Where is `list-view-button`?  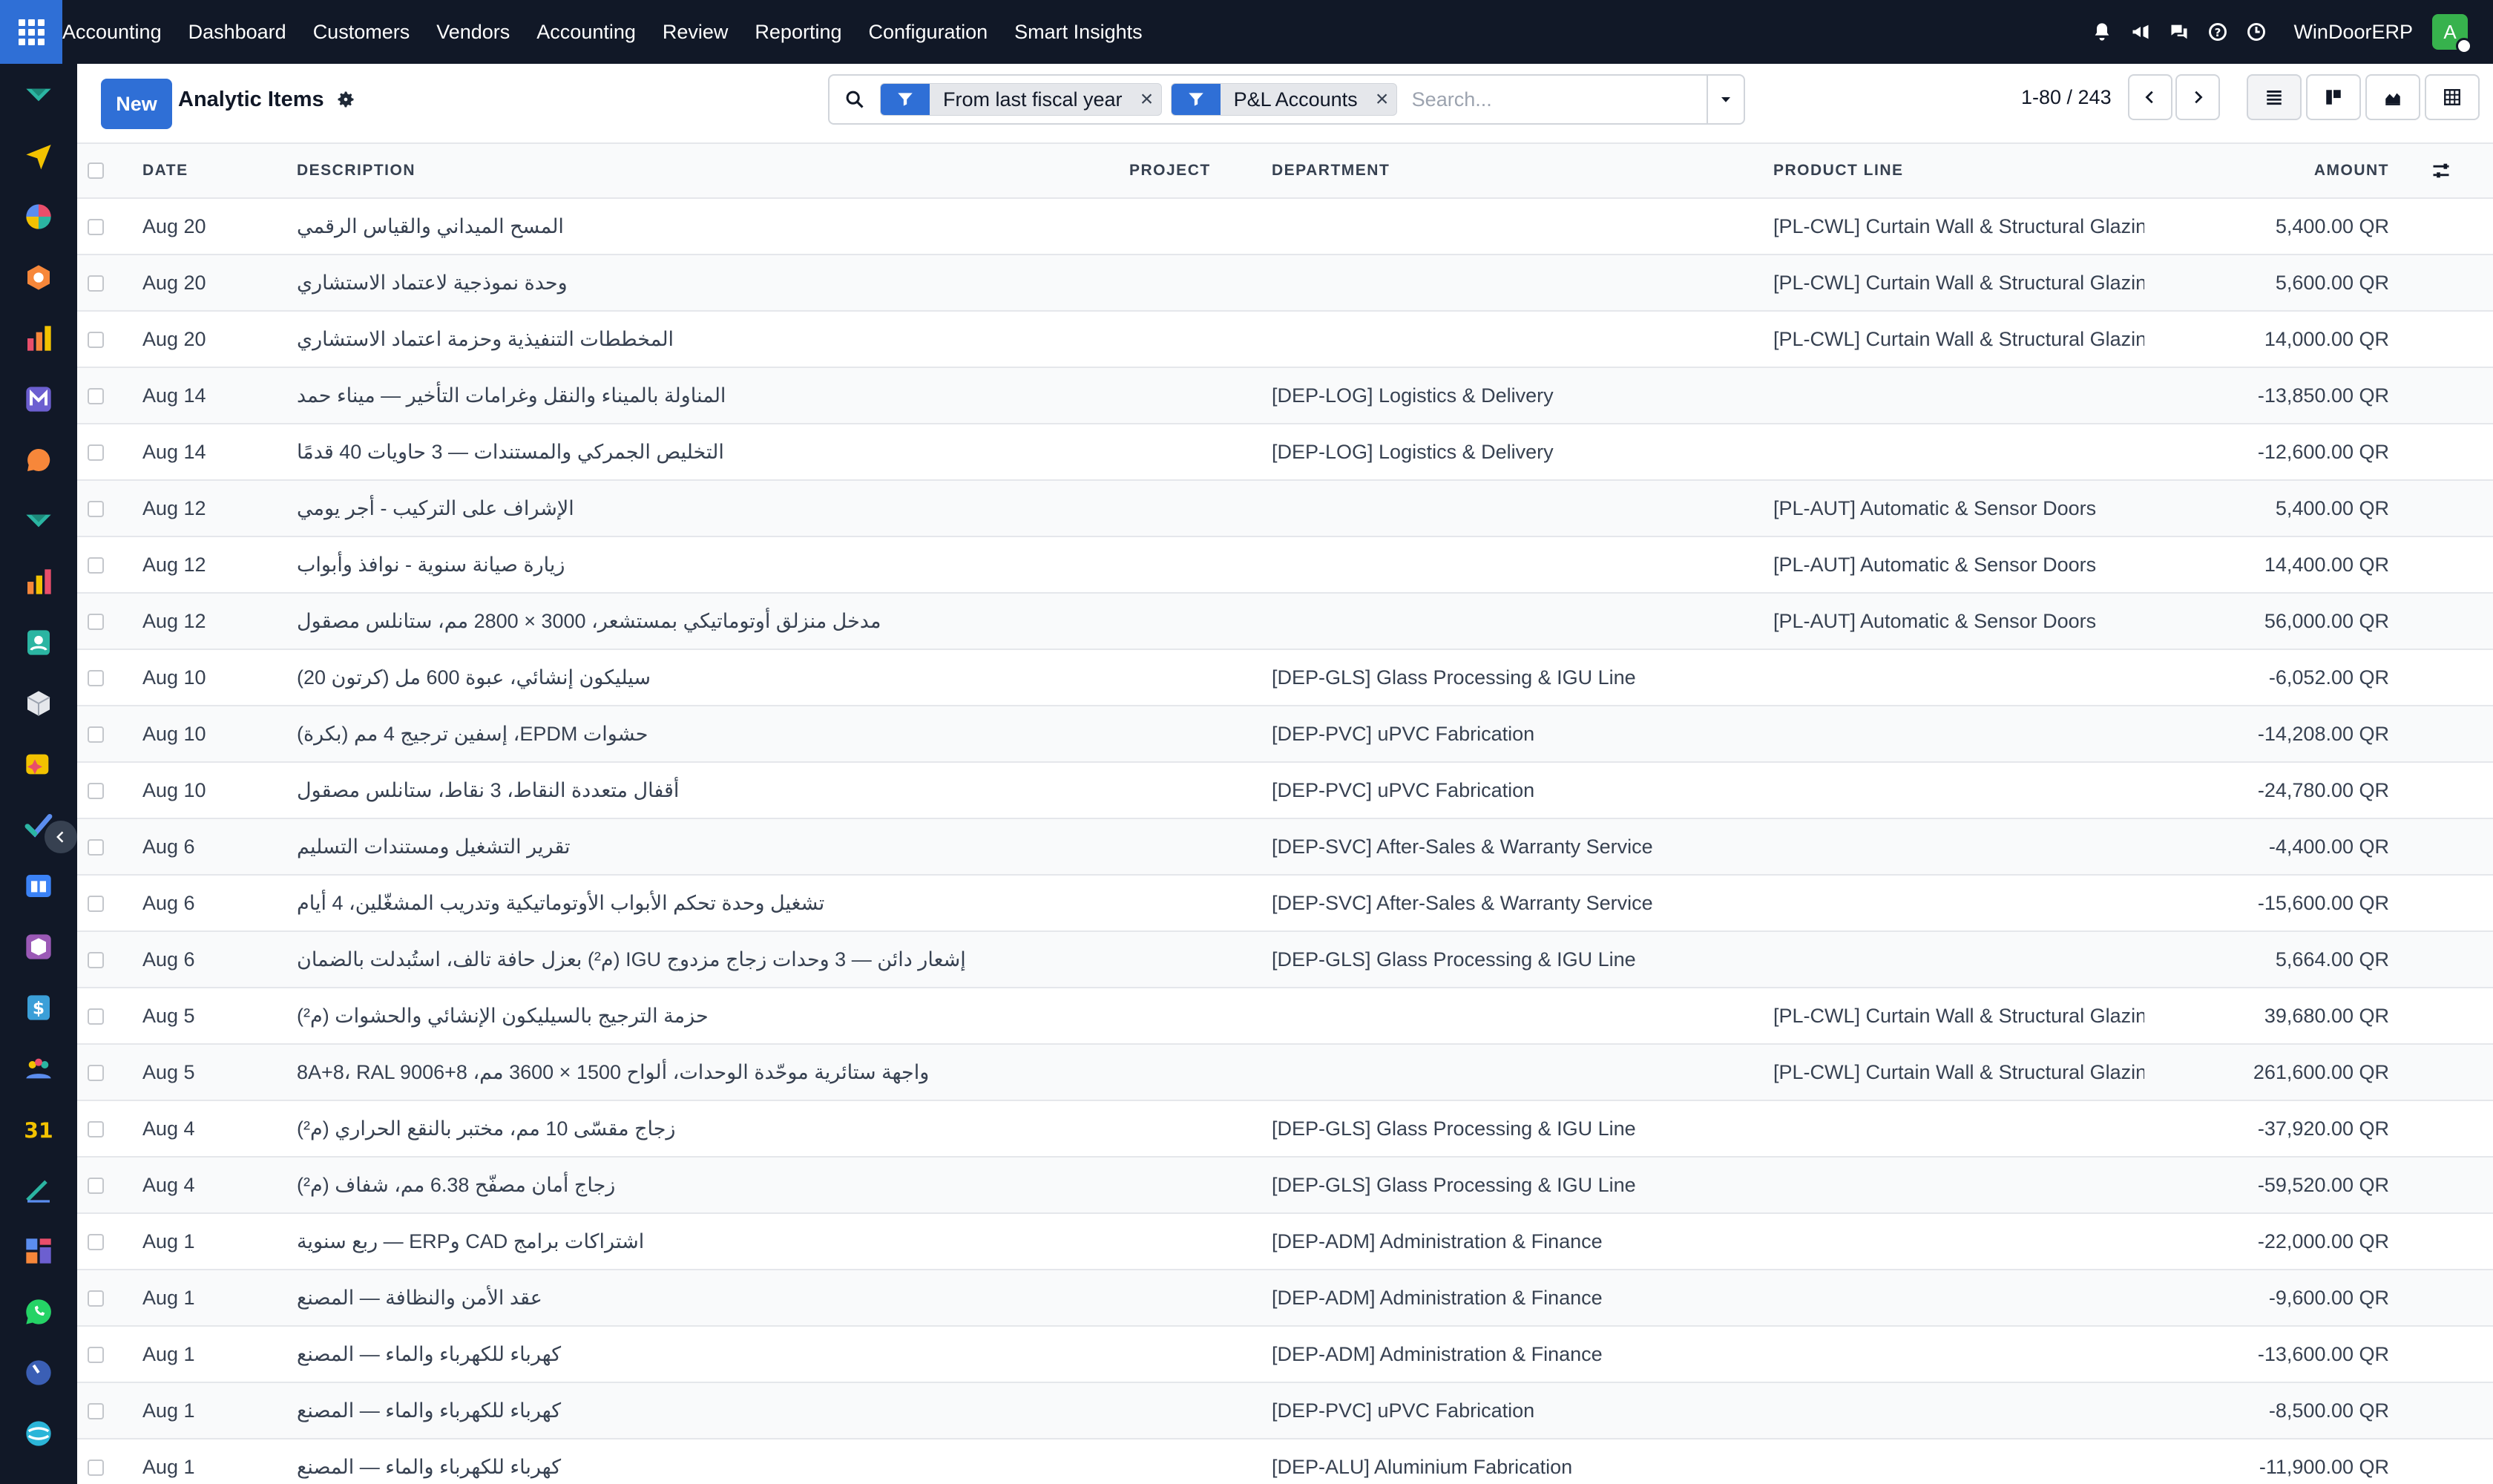 list-view-button is located at coordinates (2274, 97).